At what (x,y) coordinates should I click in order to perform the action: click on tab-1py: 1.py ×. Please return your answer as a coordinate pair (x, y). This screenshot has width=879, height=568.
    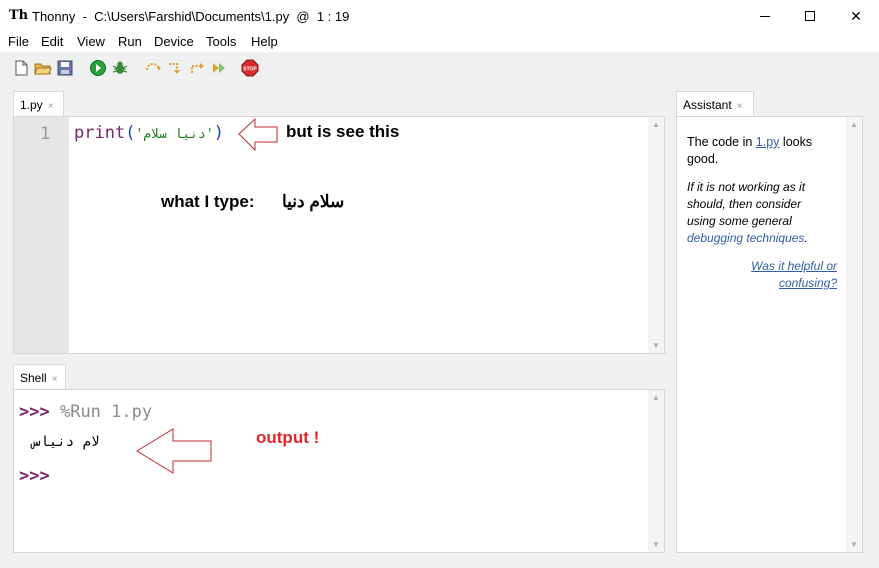
    Looking at the image, I should click on (38, 104).